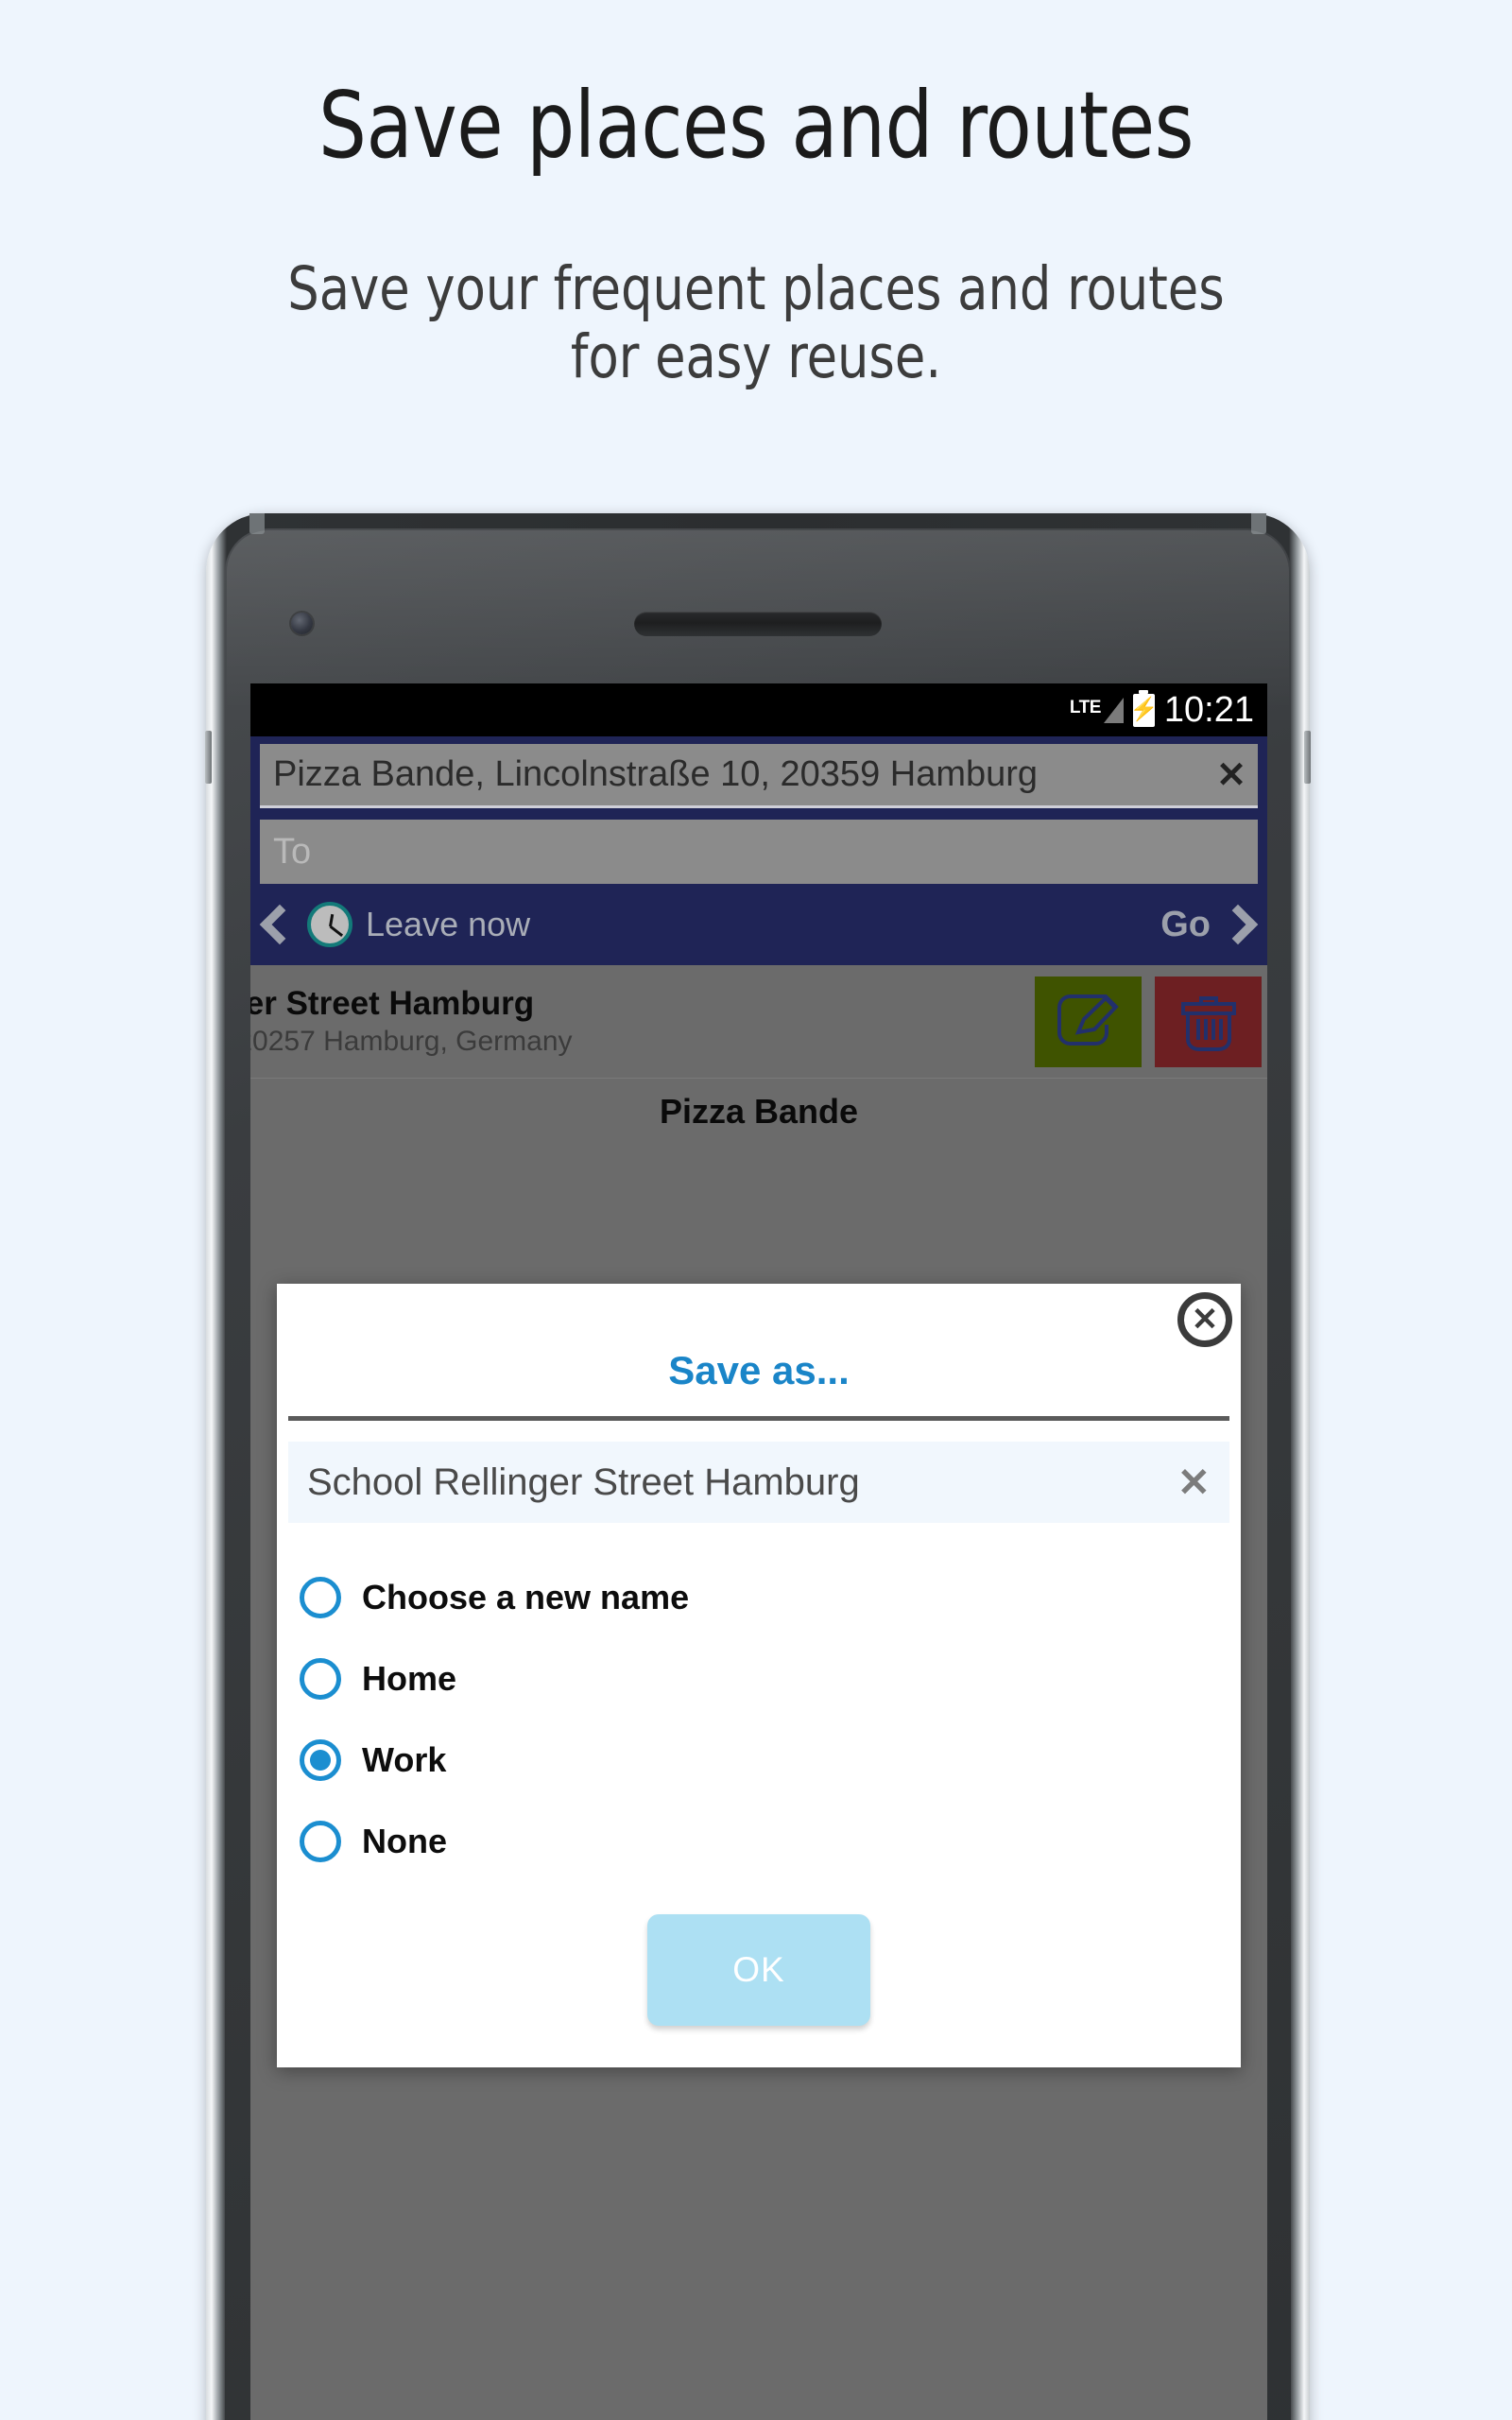  I want to click on ok-button-label: OK, so click(758, 1970).